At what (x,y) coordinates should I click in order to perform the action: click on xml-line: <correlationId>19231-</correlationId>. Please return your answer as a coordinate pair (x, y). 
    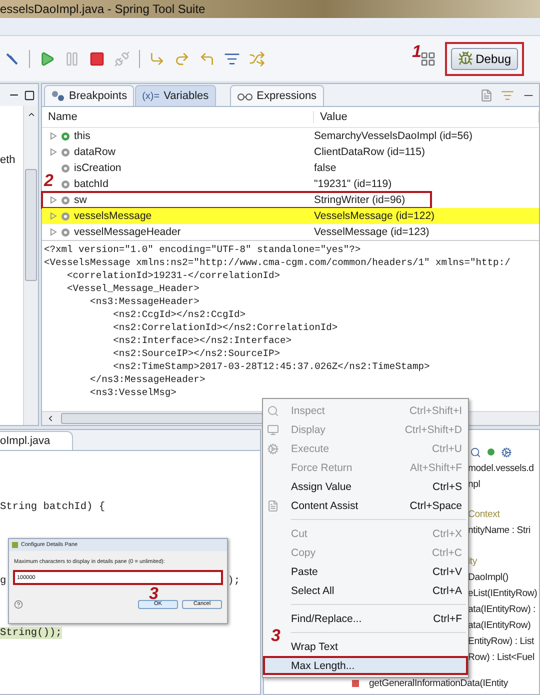
    Looking at the image, I should click on (174, 275).